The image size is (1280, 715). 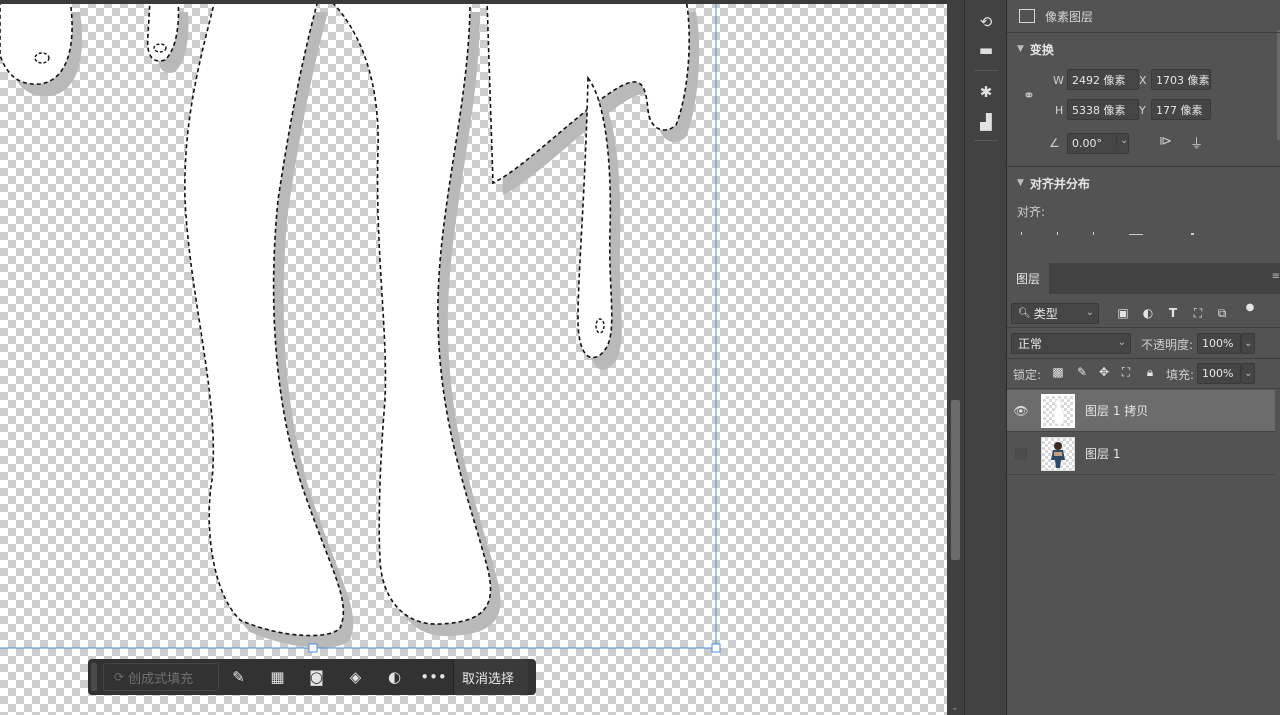 I want to click on comments-icon: ▬, so click(x=986, y=50).